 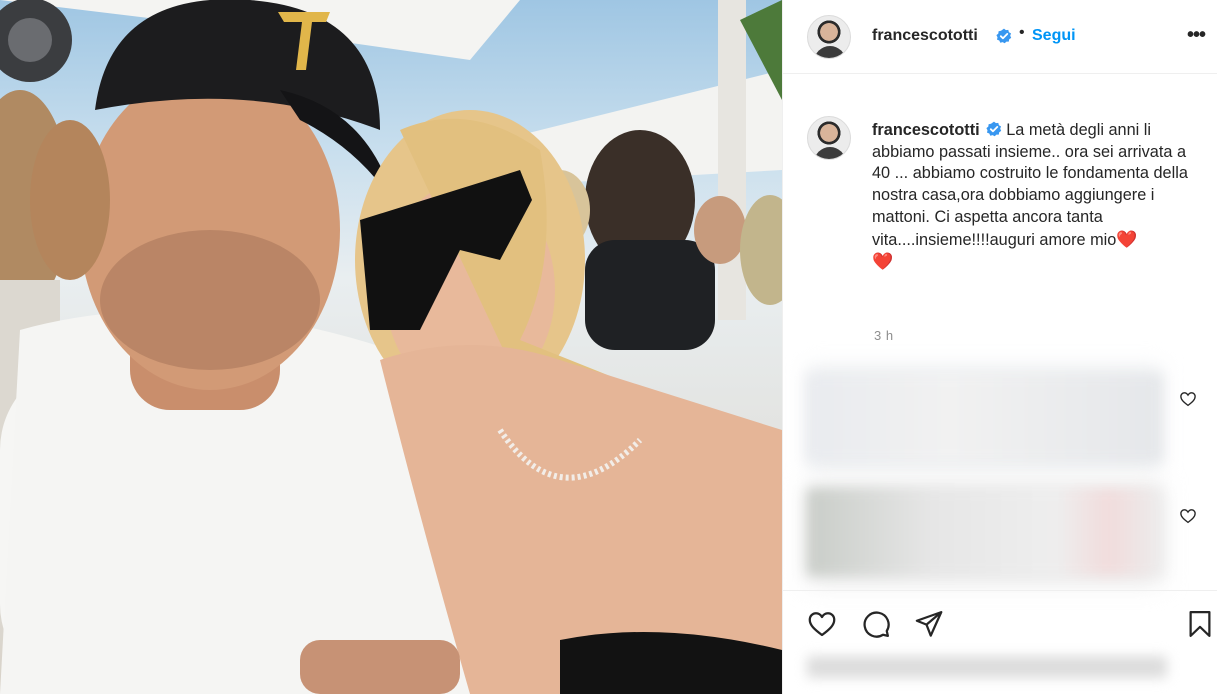 What do you see at coordinates (884, 335) in the screenshot?
I see `post-timestamp: 3 h` at bounding box center [884, 335].